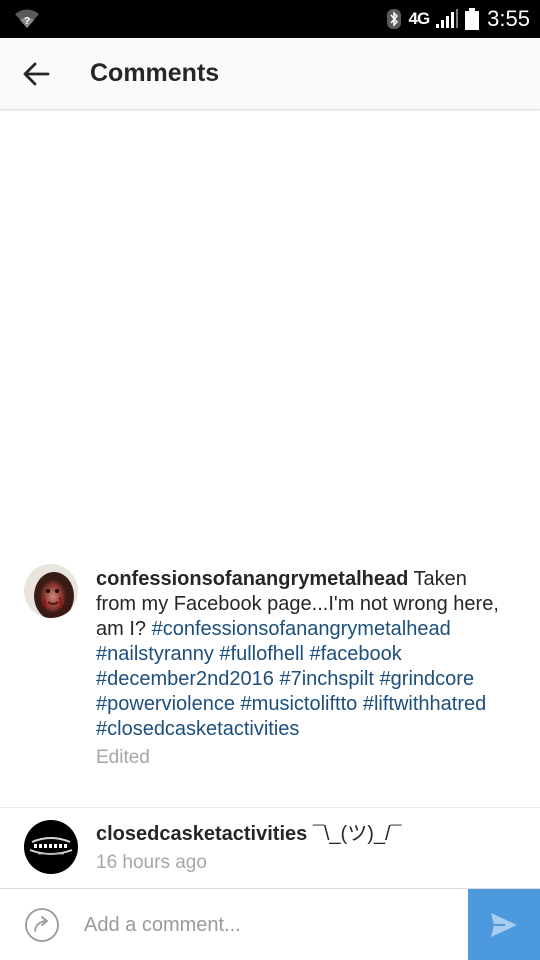 The height and width of the screenshot is (960, 540). I want to click on comment-text: ¯\_(ツ)_/¯, so click(357, 834).